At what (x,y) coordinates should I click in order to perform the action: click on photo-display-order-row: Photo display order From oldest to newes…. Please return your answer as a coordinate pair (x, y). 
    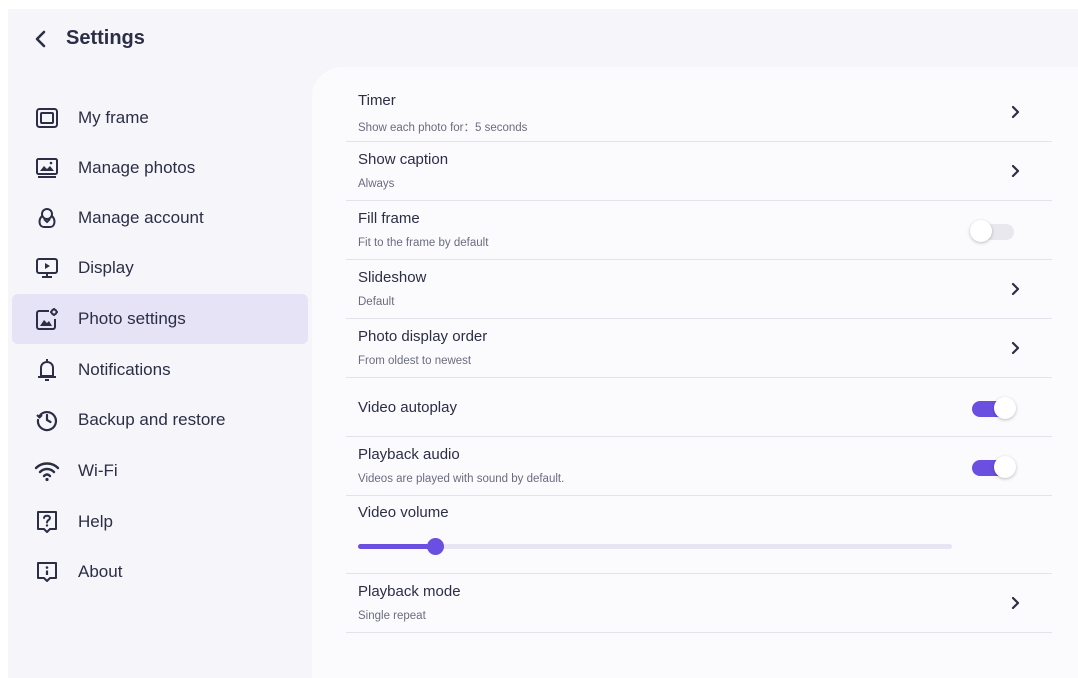
    Looking at the image, I should click on (699, 348).